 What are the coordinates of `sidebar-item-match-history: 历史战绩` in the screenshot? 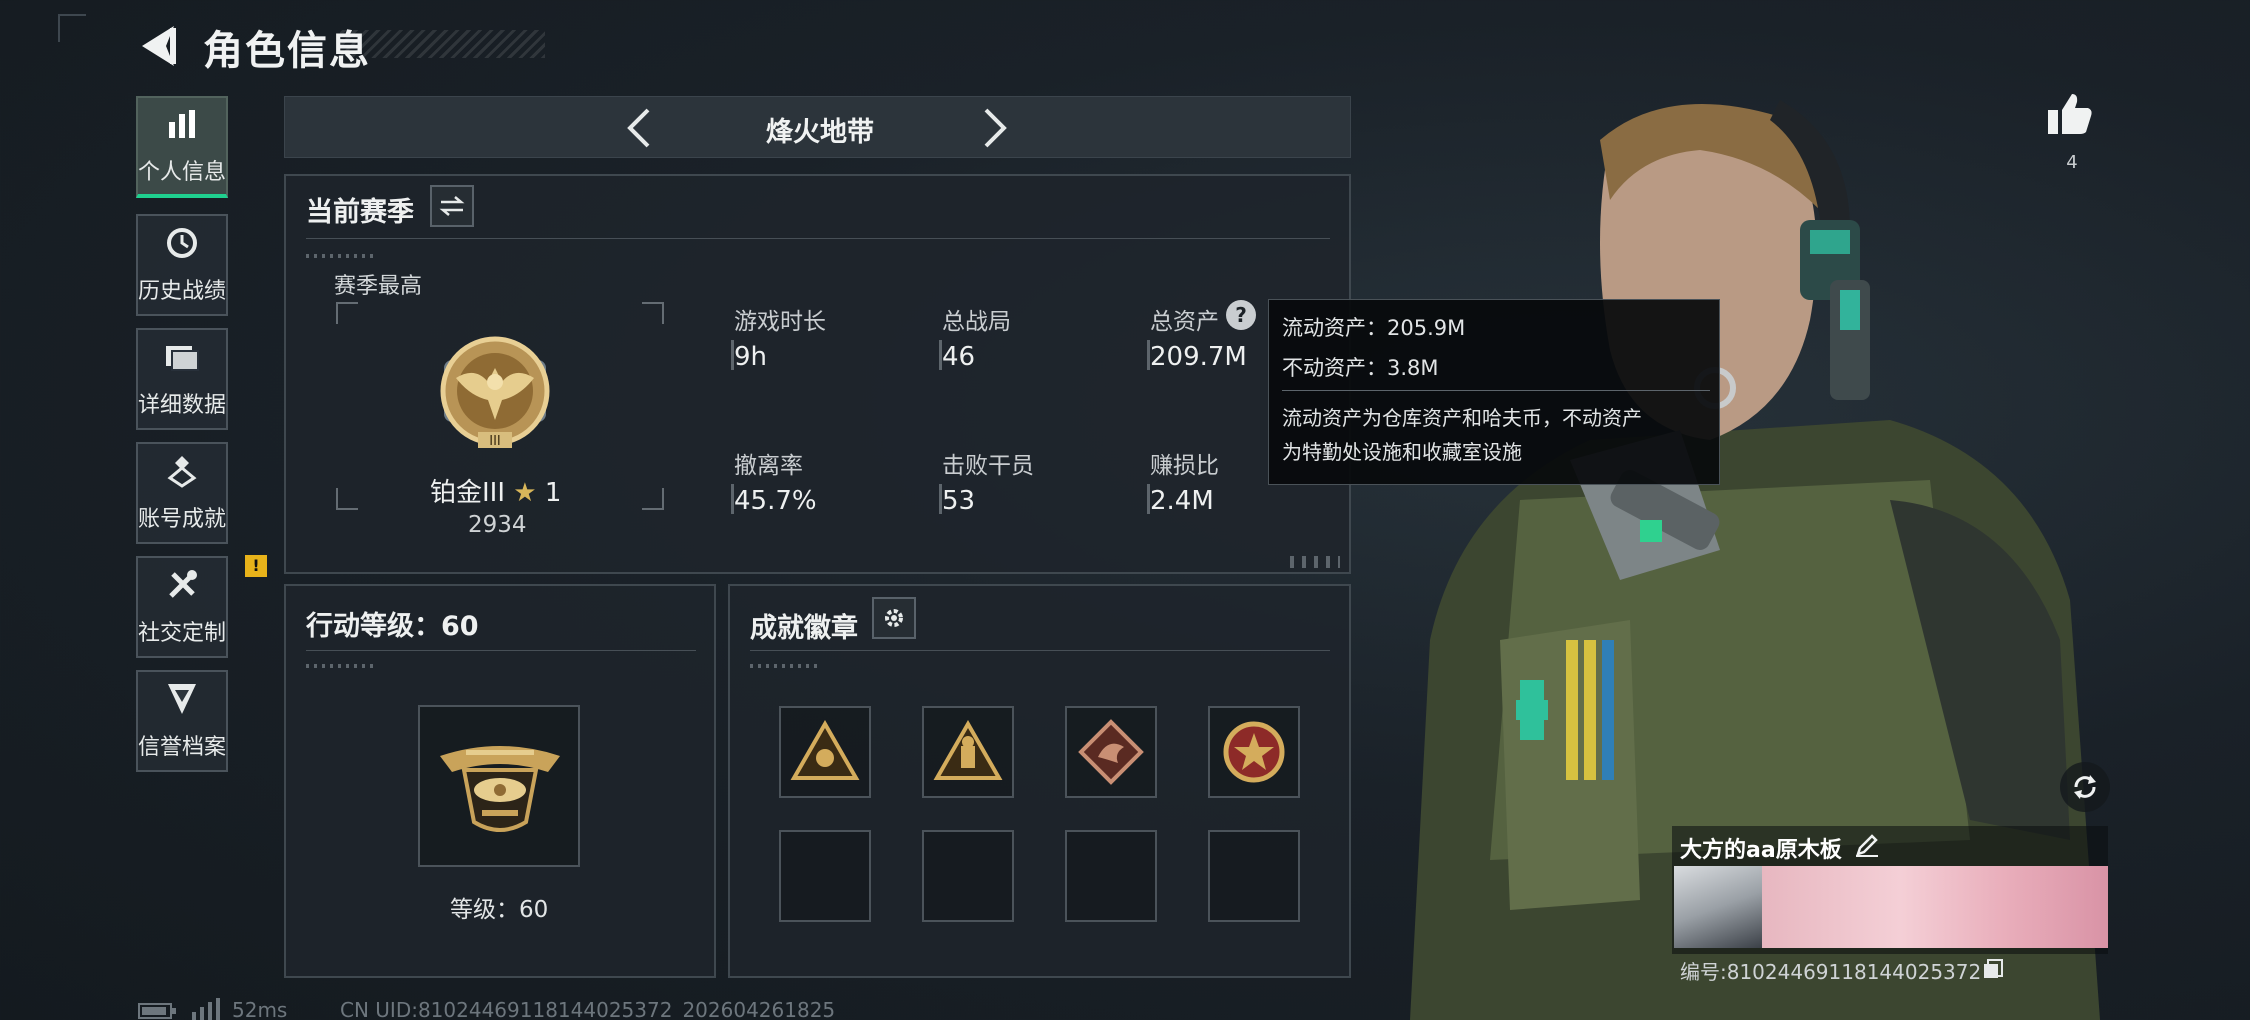 It's located at (182, 265).